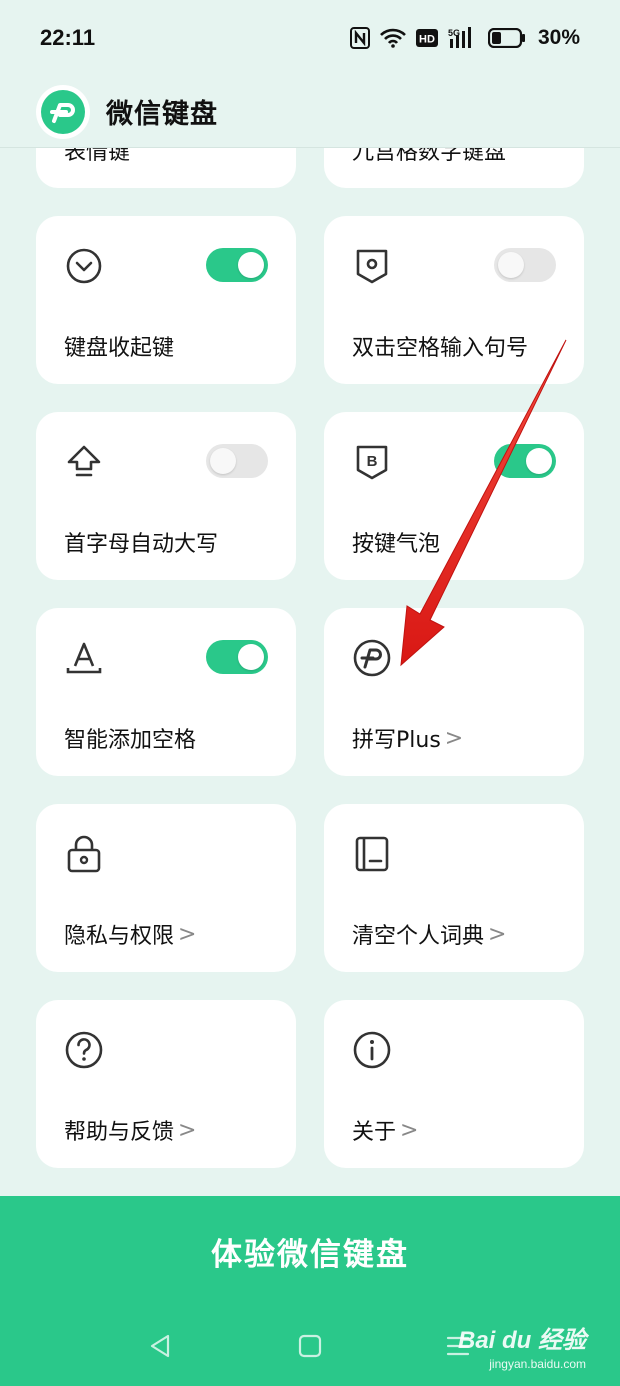  I want to click on baidu-jingyan-watermark: Bai du 经验 jingyan.baidu.com, so click(521, 1349).